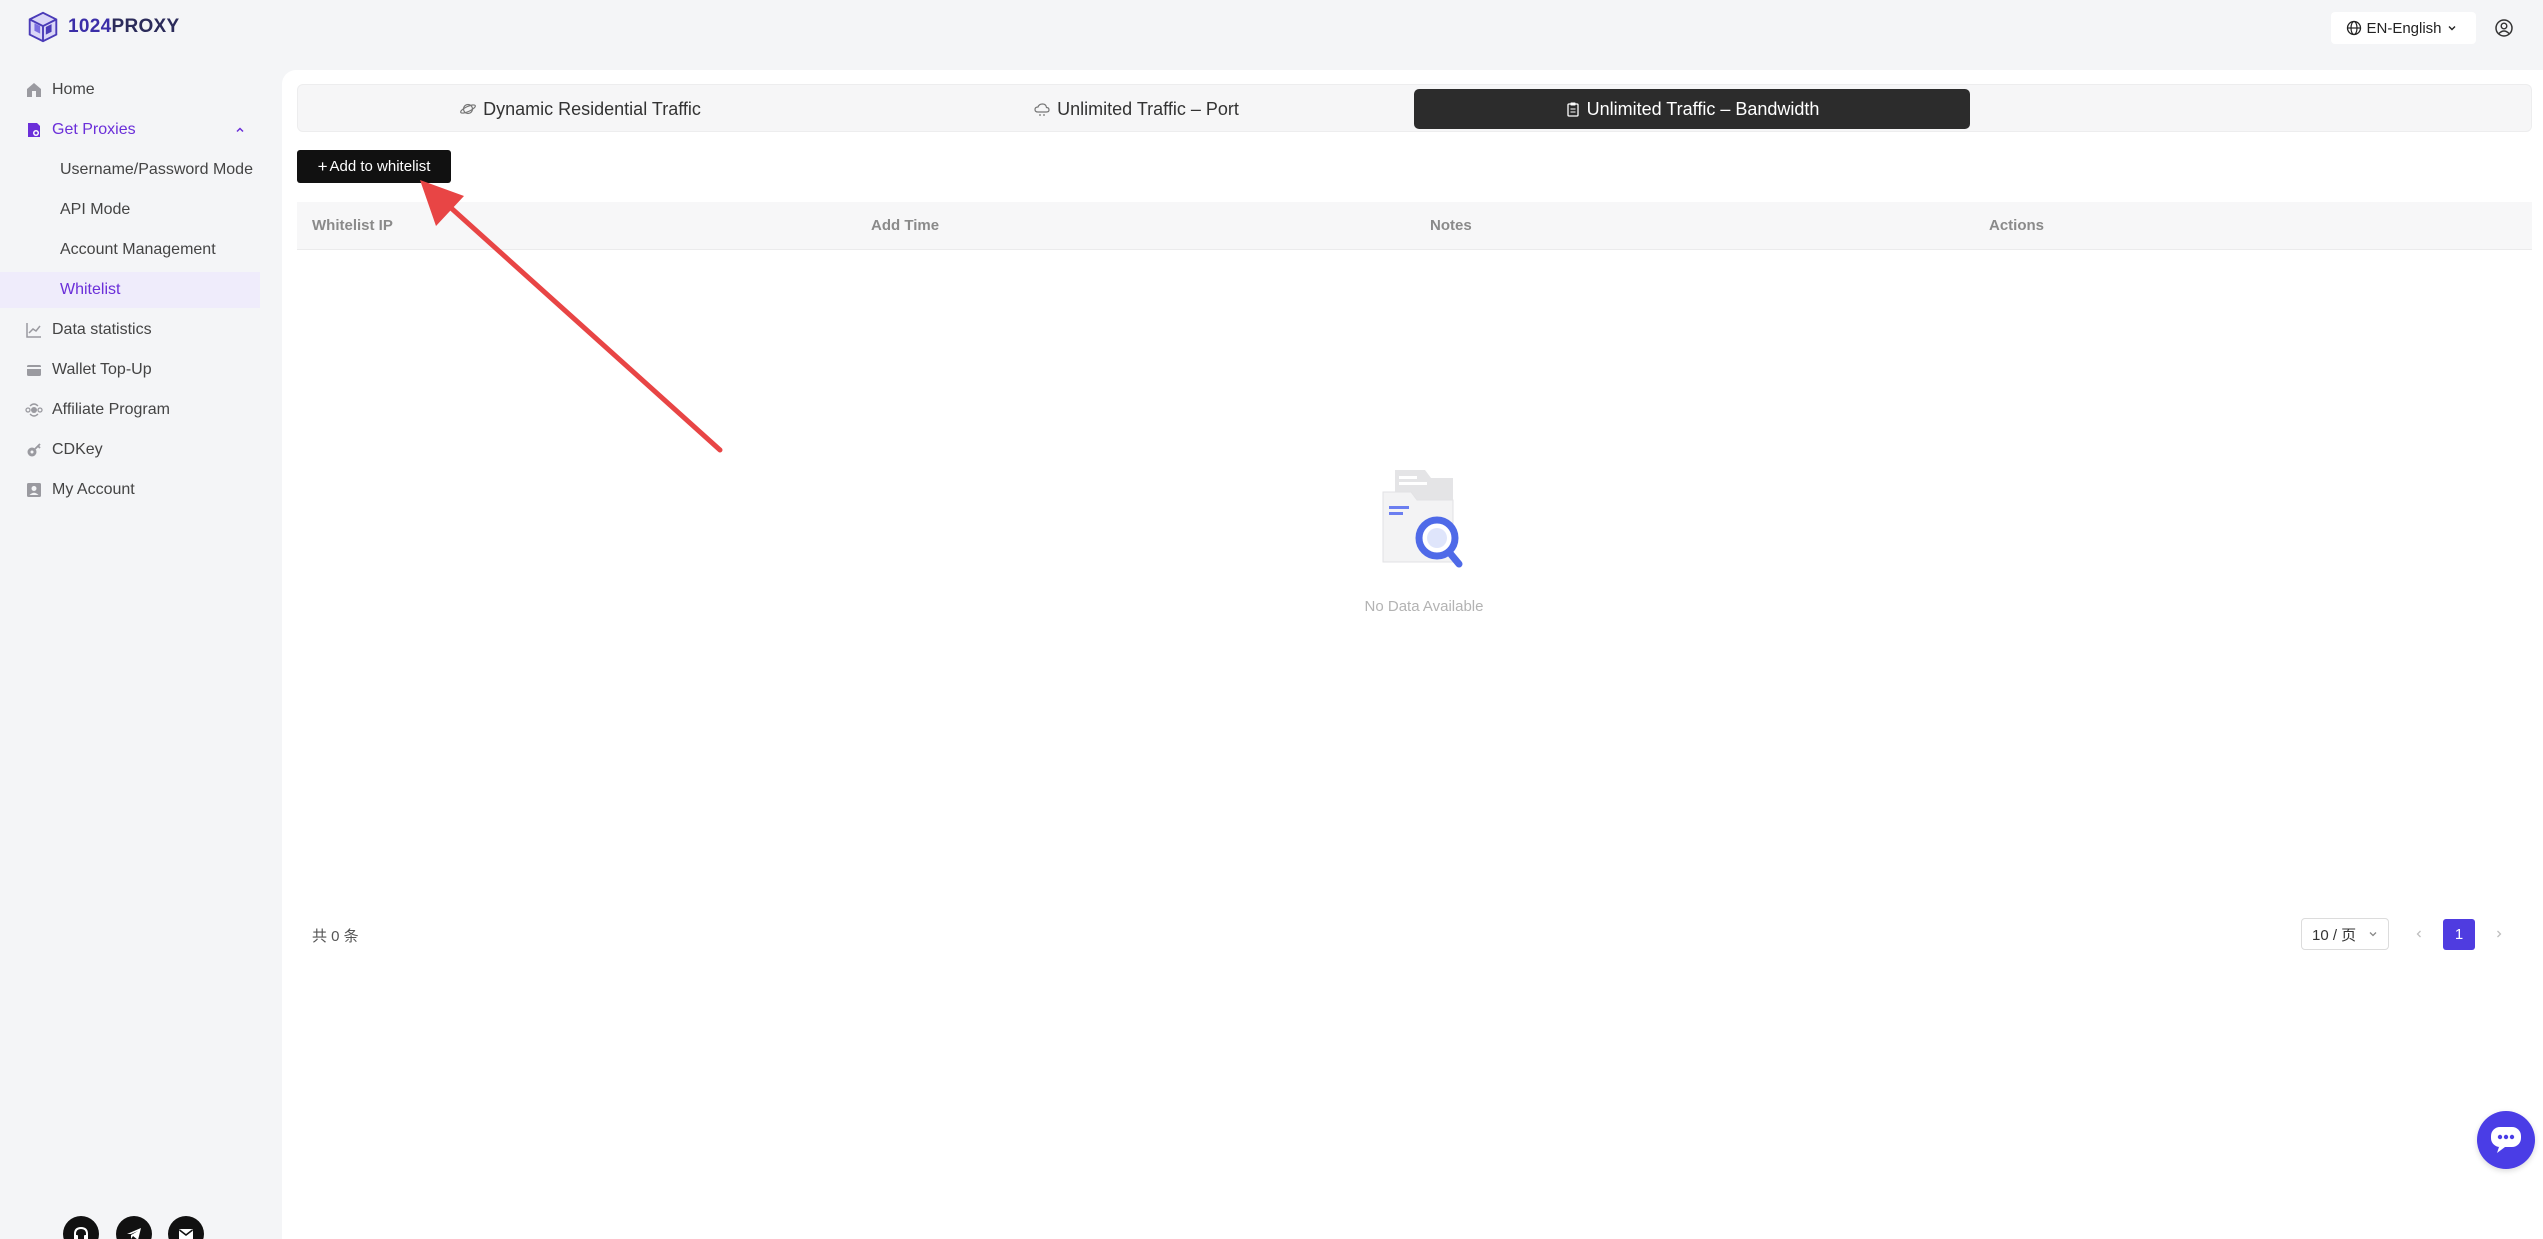 The image size is (2543, 1239). Describe the element at coordinates (1414, 226) in the screenshot. I see `table-header: Whitelist IP Add Time Notes Actions` at that location.